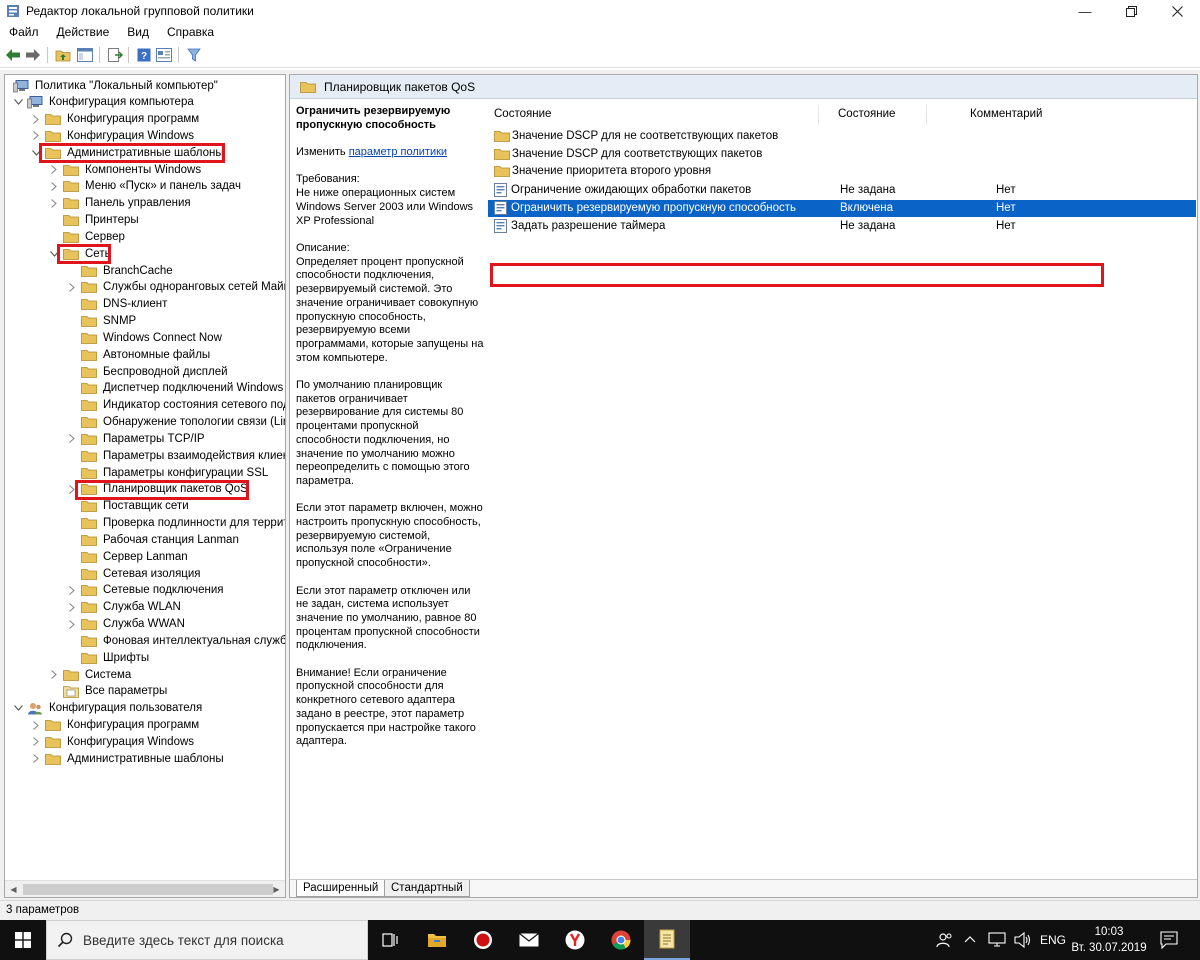 The height and width of the screenshot is (960, 1200). I want to click on tree-item: Автономные файлы, so click(139, 354).